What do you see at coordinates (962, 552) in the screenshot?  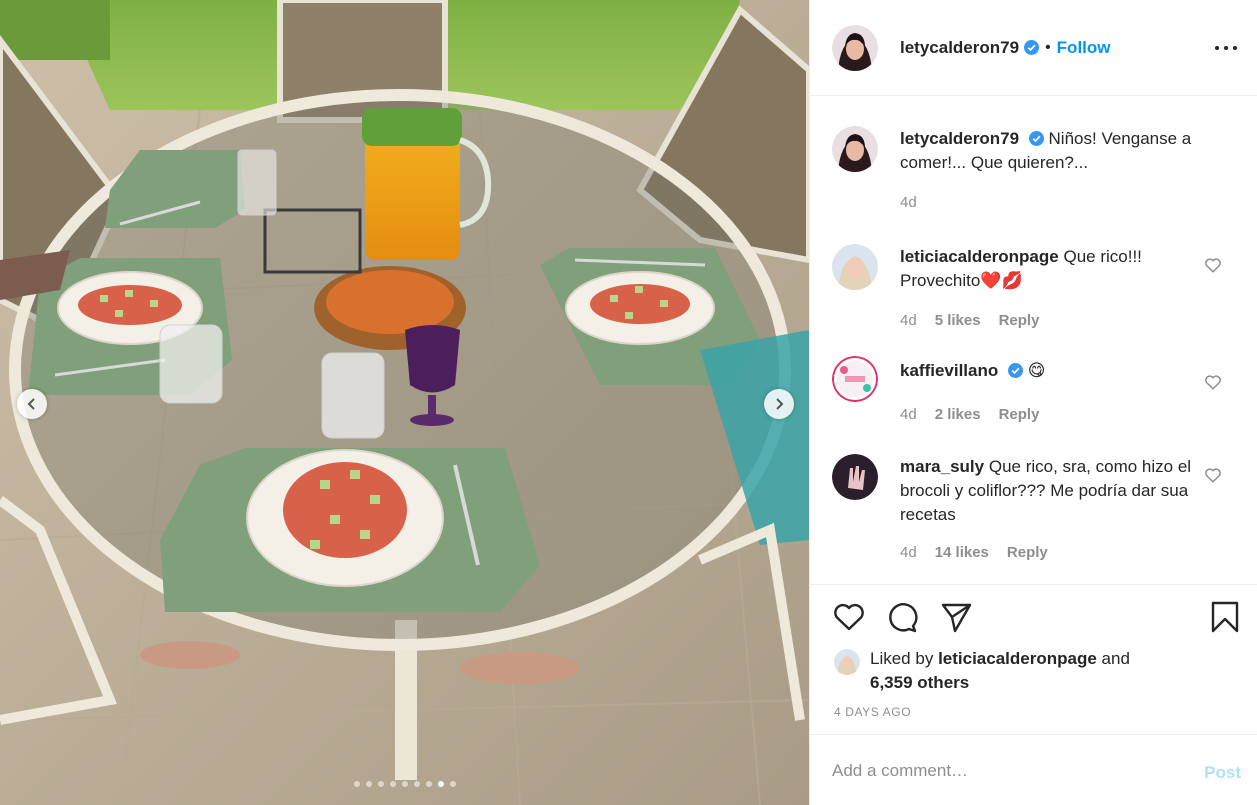 I see `comment-likes: 14 likes` at bounding box center [962, 552].